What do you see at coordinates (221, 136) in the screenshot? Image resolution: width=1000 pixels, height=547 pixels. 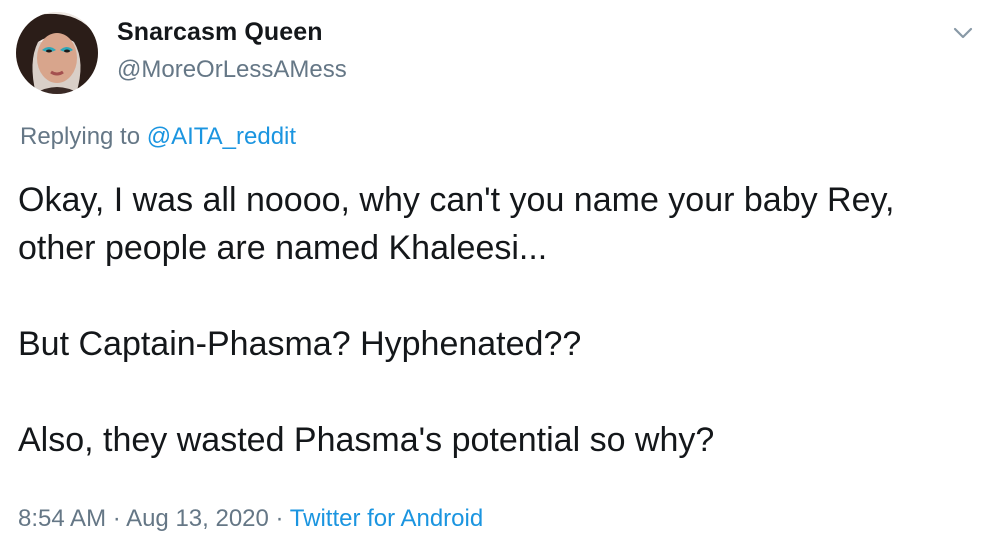 I see `replying-to-mention-link: @AITA_reddit` at bounding box center [221, 136].